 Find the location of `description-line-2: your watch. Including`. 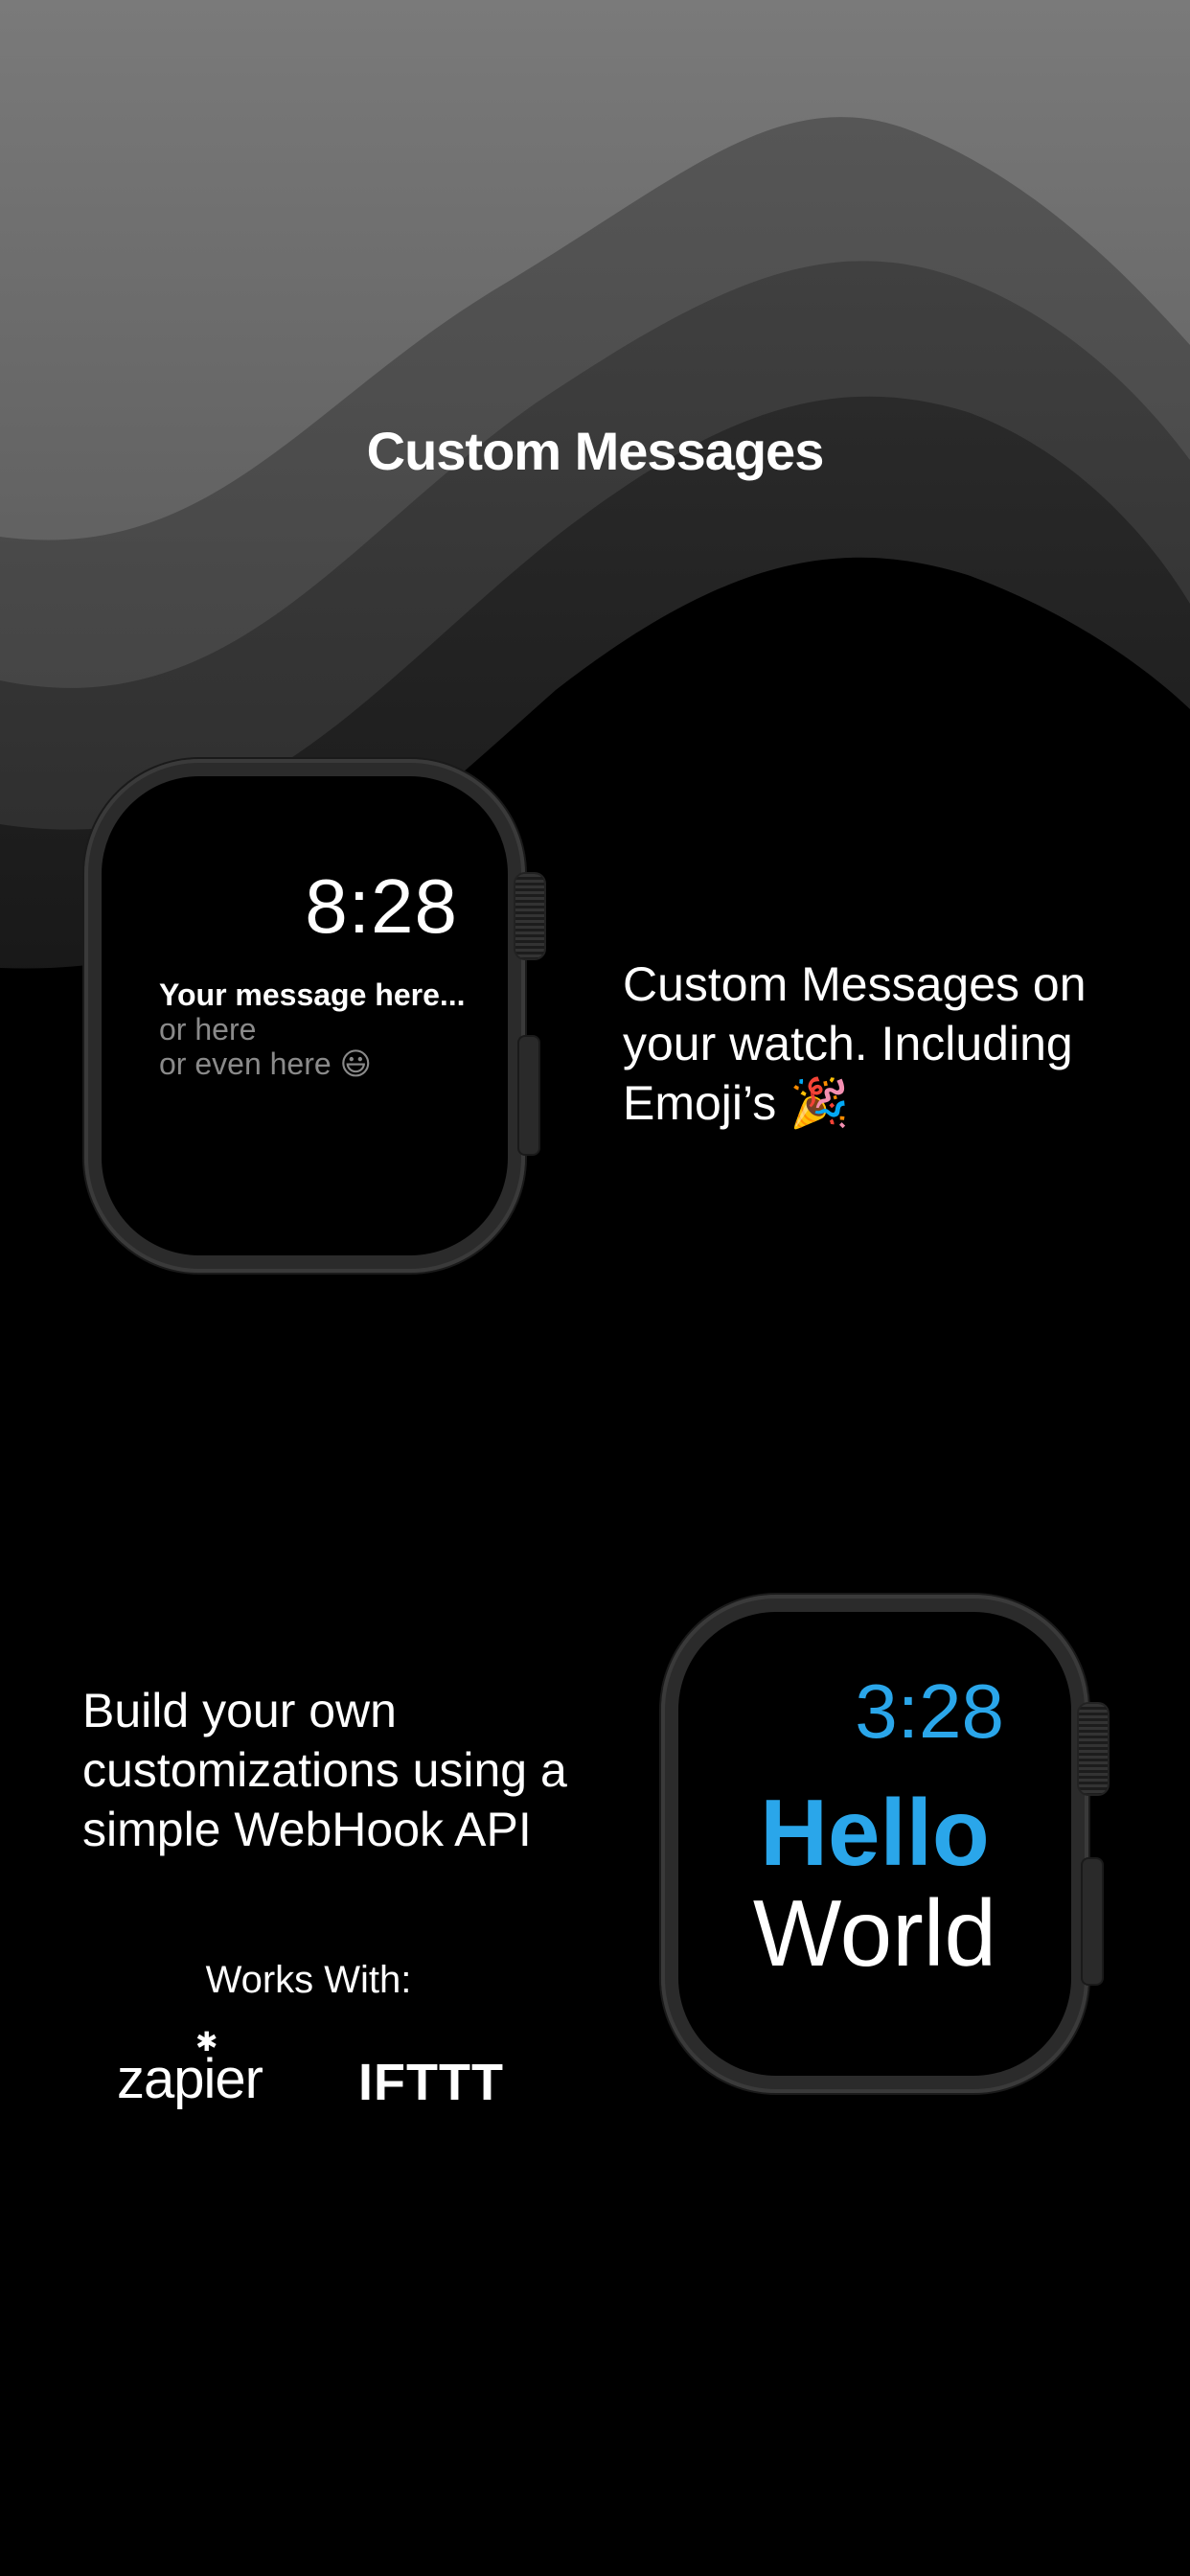

description-line-2: your watch. Including is located at coordinates (848, 1043).